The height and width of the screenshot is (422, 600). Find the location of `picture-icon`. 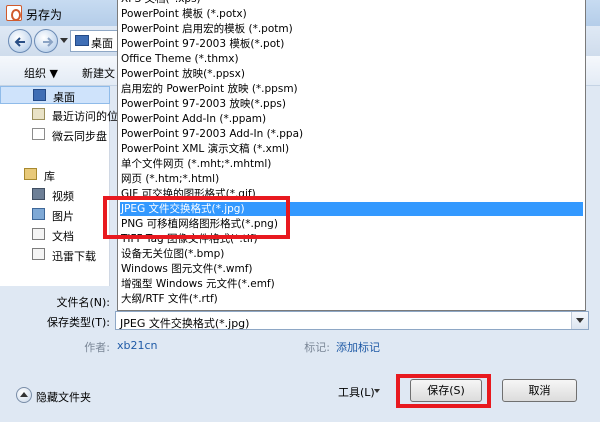

picture-icon is located at coordinates (38, 214).